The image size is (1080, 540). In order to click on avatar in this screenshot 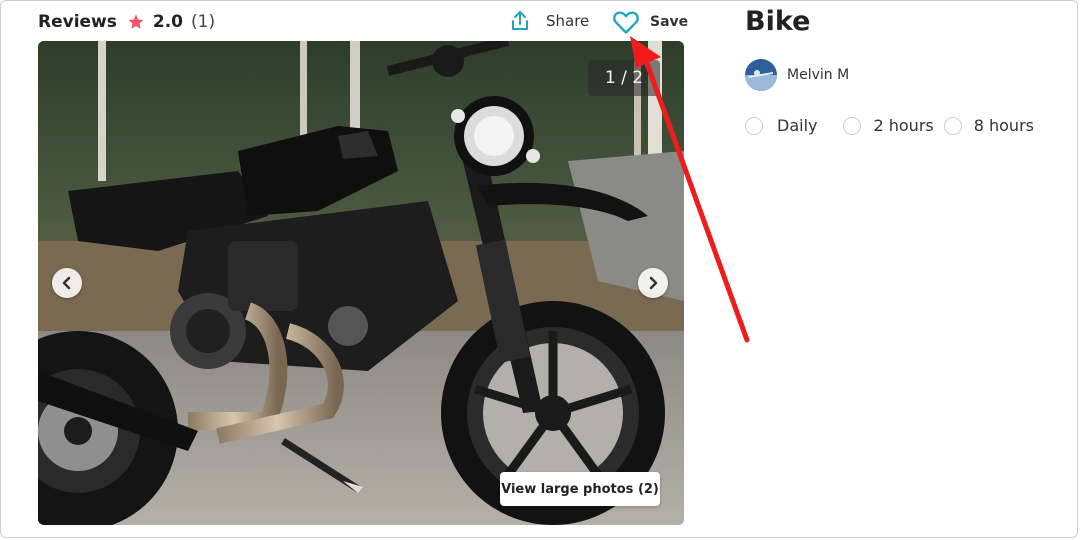, I will do `click(761, 75)`.